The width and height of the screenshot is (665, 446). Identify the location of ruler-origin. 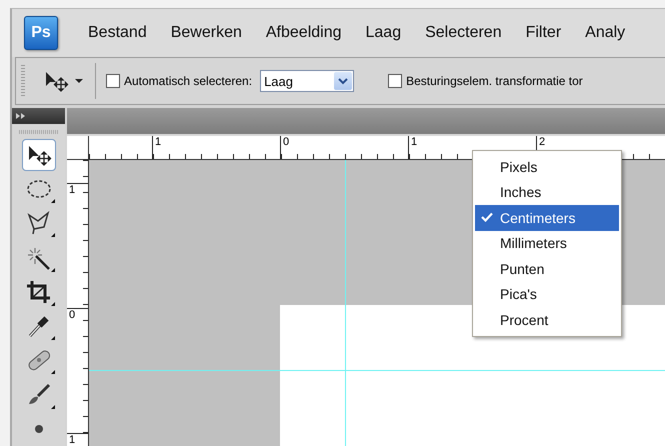
(78, 148).